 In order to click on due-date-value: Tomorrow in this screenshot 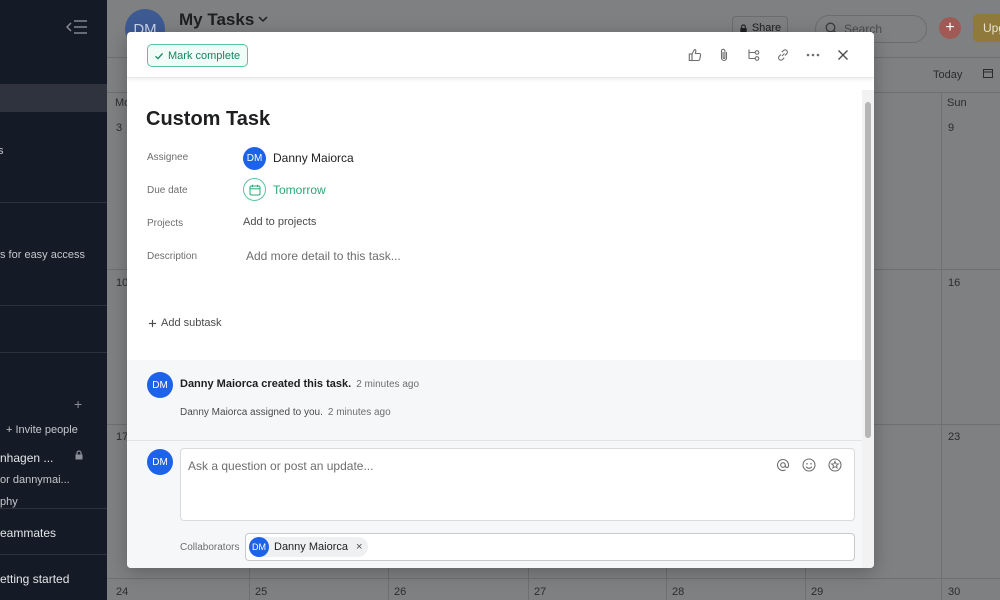, I will do `click(299, 190)`.